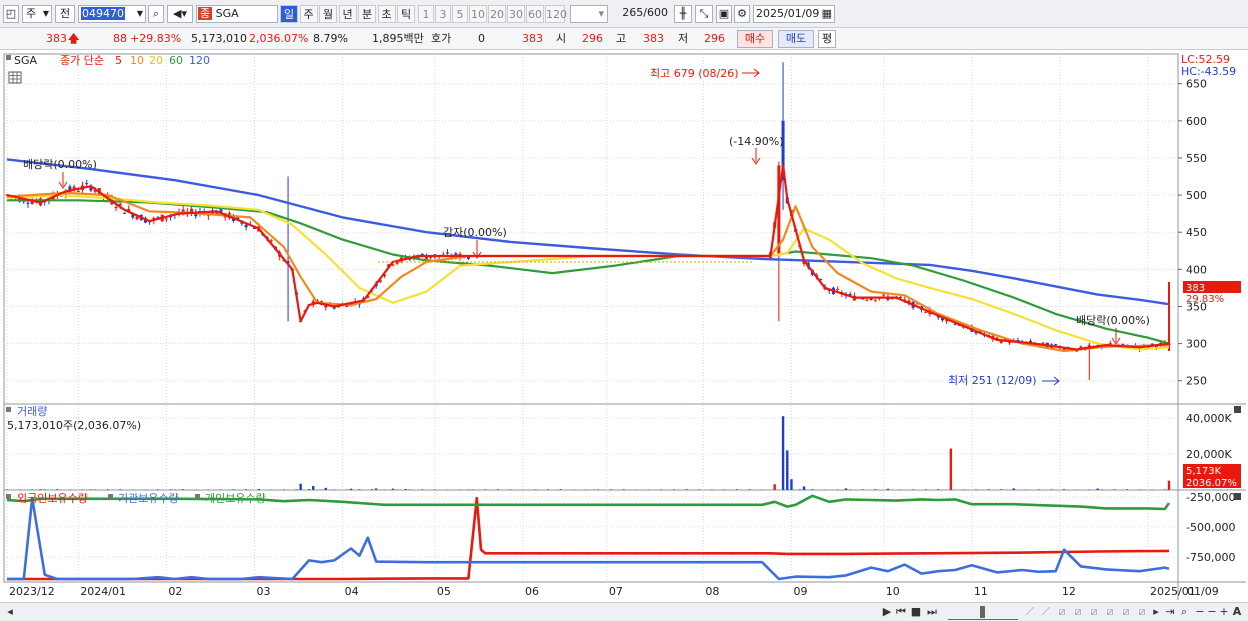 This screenshot has height=621, width=1248. I want to click on dividend-annotation-1: 배당락(0.00%), so click(60, 164).